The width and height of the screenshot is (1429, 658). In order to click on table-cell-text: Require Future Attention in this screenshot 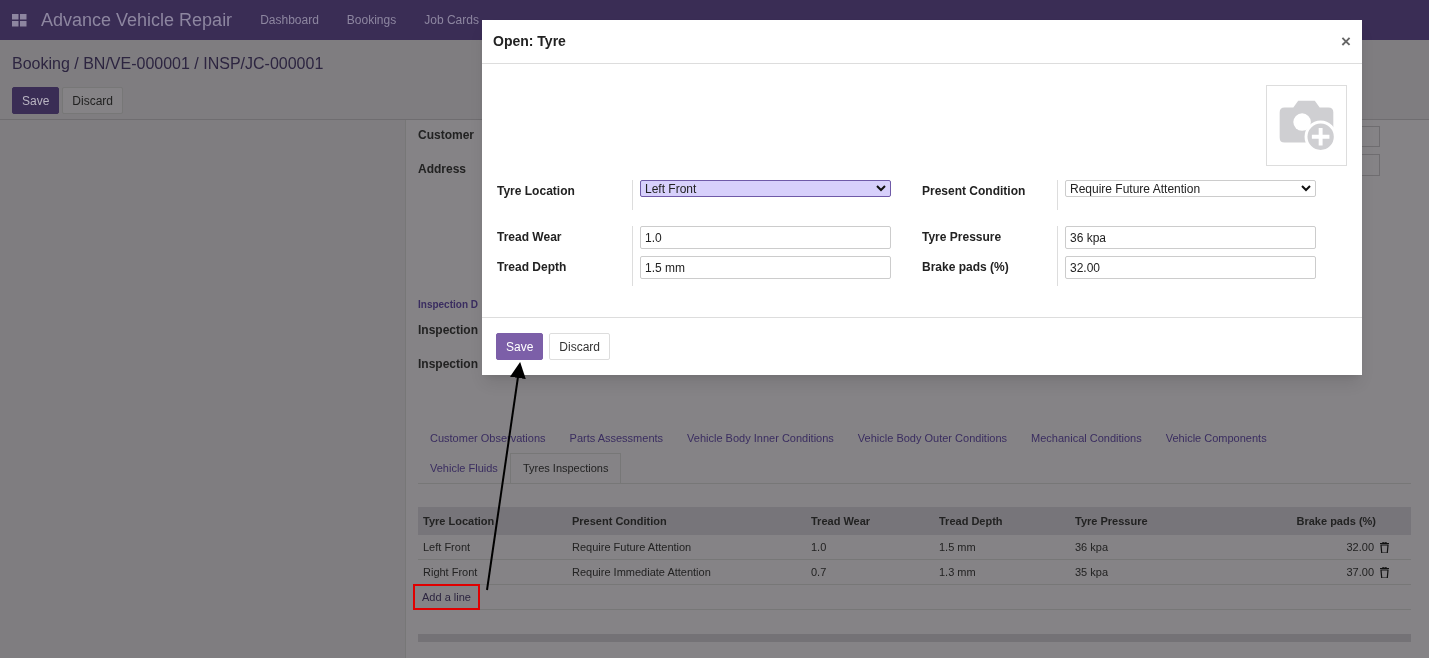, I will do `click(632, 547)`.